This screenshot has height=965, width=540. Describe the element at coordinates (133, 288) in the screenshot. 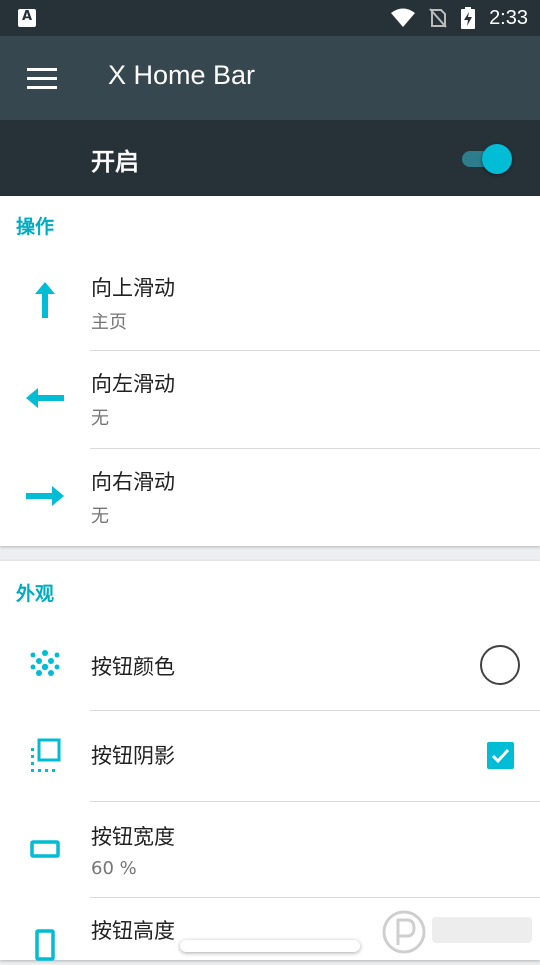

I see `pref-title: 向上滑动` at that location.